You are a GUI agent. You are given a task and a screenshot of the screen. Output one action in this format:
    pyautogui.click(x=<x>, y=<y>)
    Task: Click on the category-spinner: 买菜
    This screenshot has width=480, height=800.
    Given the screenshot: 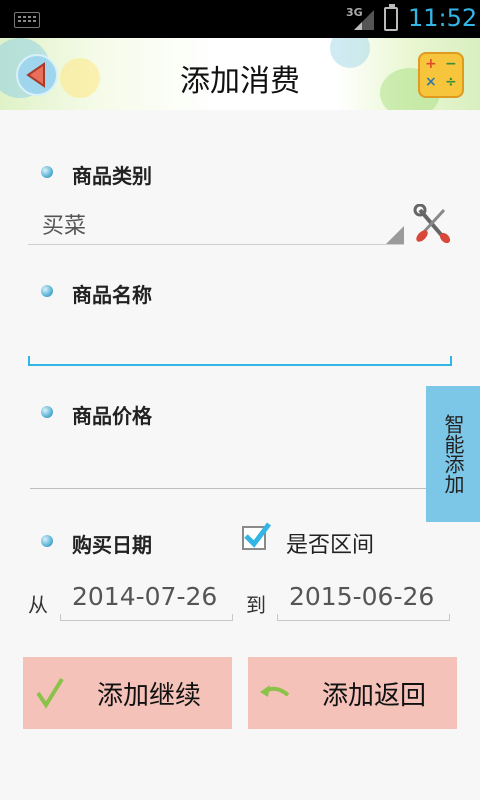 What is the action you would take?
    pyautogui.click(x=216, y=222)
    